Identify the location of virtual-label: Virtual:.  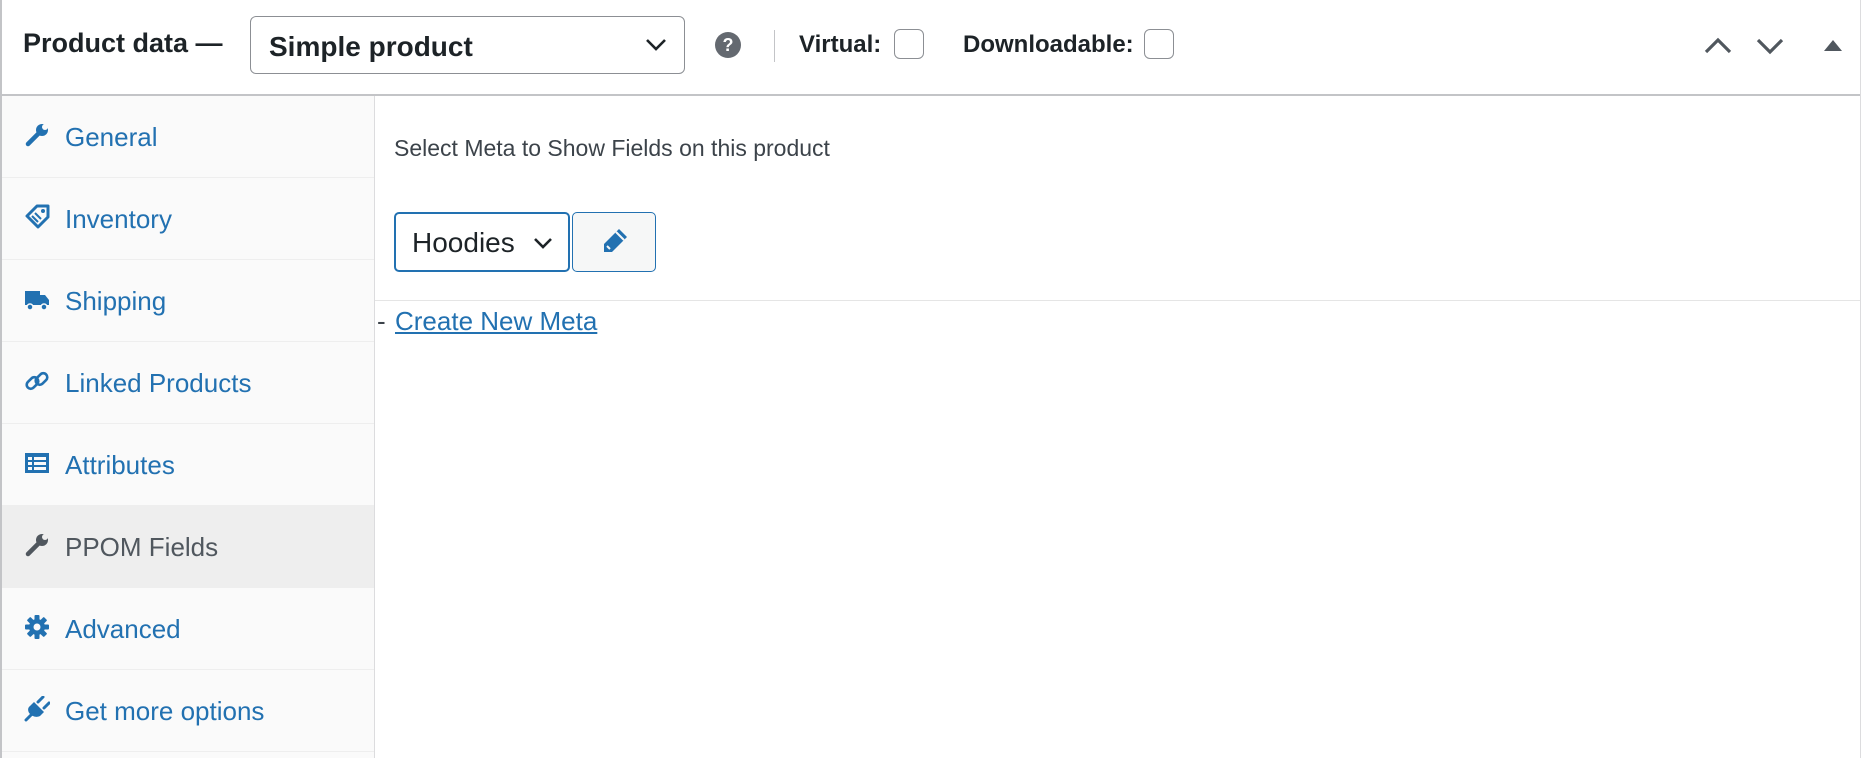
(840, 44).